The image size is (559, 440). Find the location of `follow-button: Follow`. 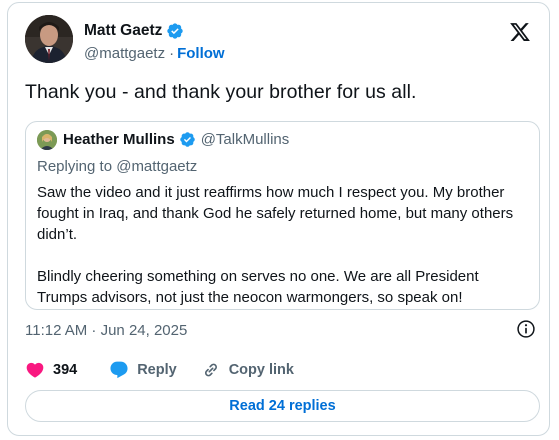

follow-button: Follow is located at coordinates (201, 53).